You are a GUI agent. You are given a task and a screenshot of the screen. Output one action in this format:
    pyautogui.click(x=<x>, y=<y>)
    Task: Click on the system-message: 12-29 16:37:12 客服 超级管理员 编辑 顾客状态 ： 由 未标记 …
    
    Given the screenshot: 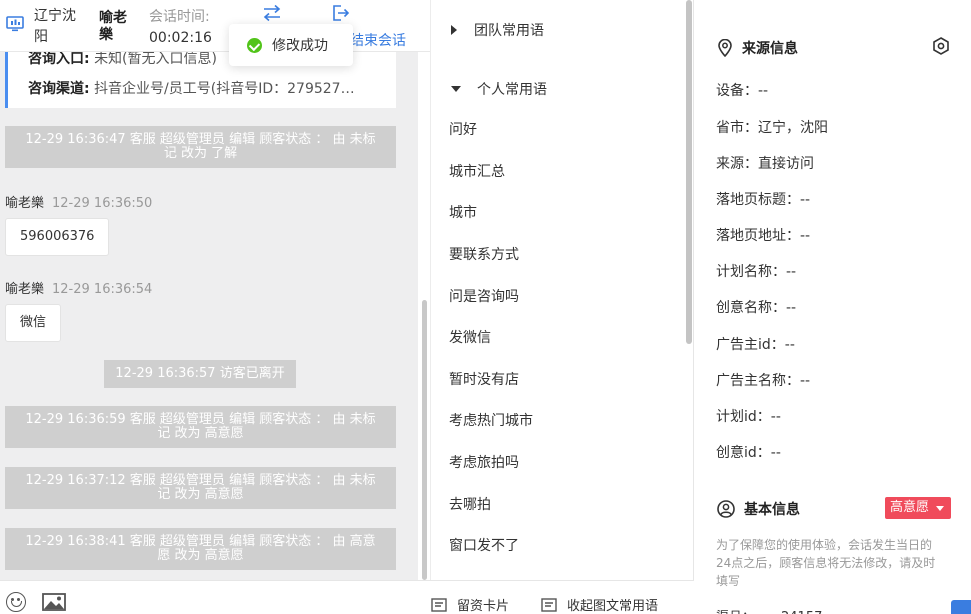 What is the action you would take?
    pyautogui.click(x=200, y=488)
    